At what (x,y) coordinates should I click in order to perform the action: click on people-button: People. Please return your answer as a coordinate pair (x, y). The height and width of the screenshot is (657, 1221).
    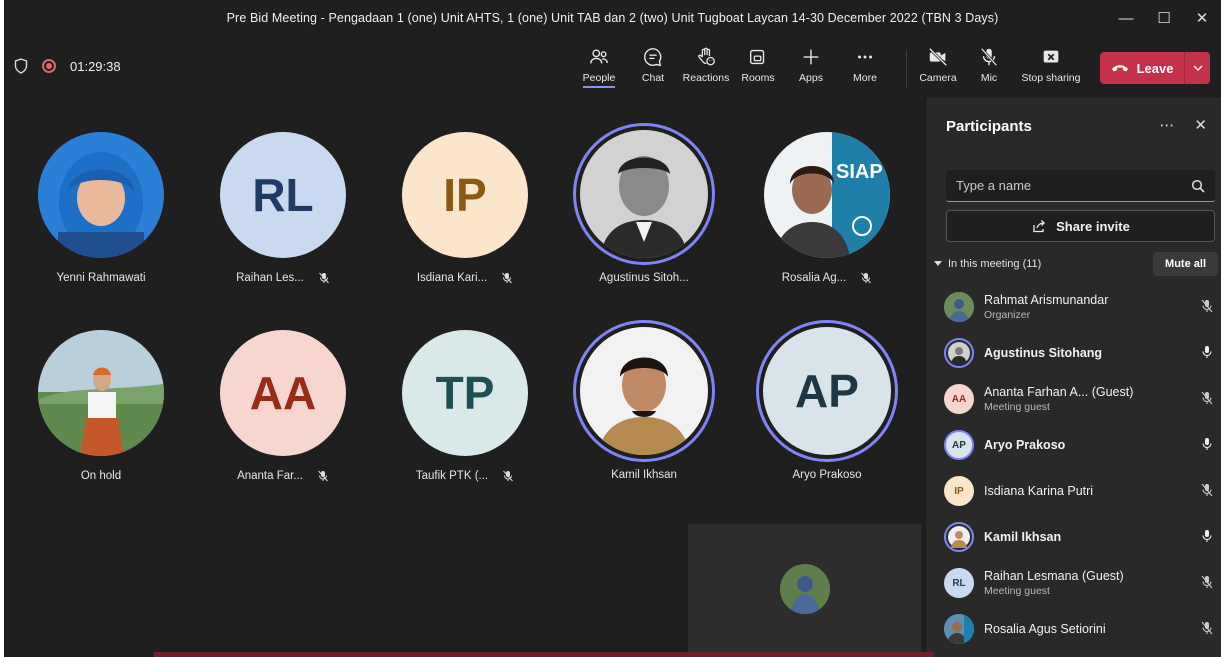
    Looking at the image, I should click on (599, 69).